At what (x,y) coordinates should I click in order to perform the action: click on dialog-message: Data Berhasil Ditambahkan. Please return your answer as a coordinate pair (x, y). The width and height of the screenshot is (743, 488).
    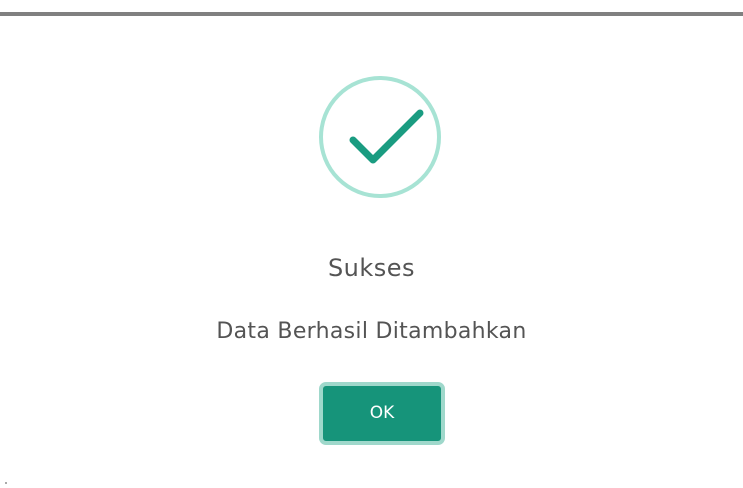
    Looking at the image, I should click on (371, 331).